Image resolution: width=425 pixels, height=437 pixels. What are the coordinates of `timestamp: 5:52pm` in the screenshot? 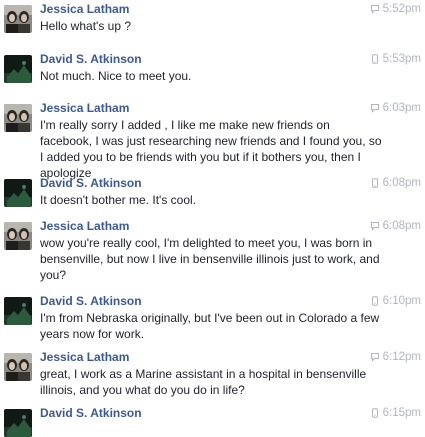 It's located at (395, 9).